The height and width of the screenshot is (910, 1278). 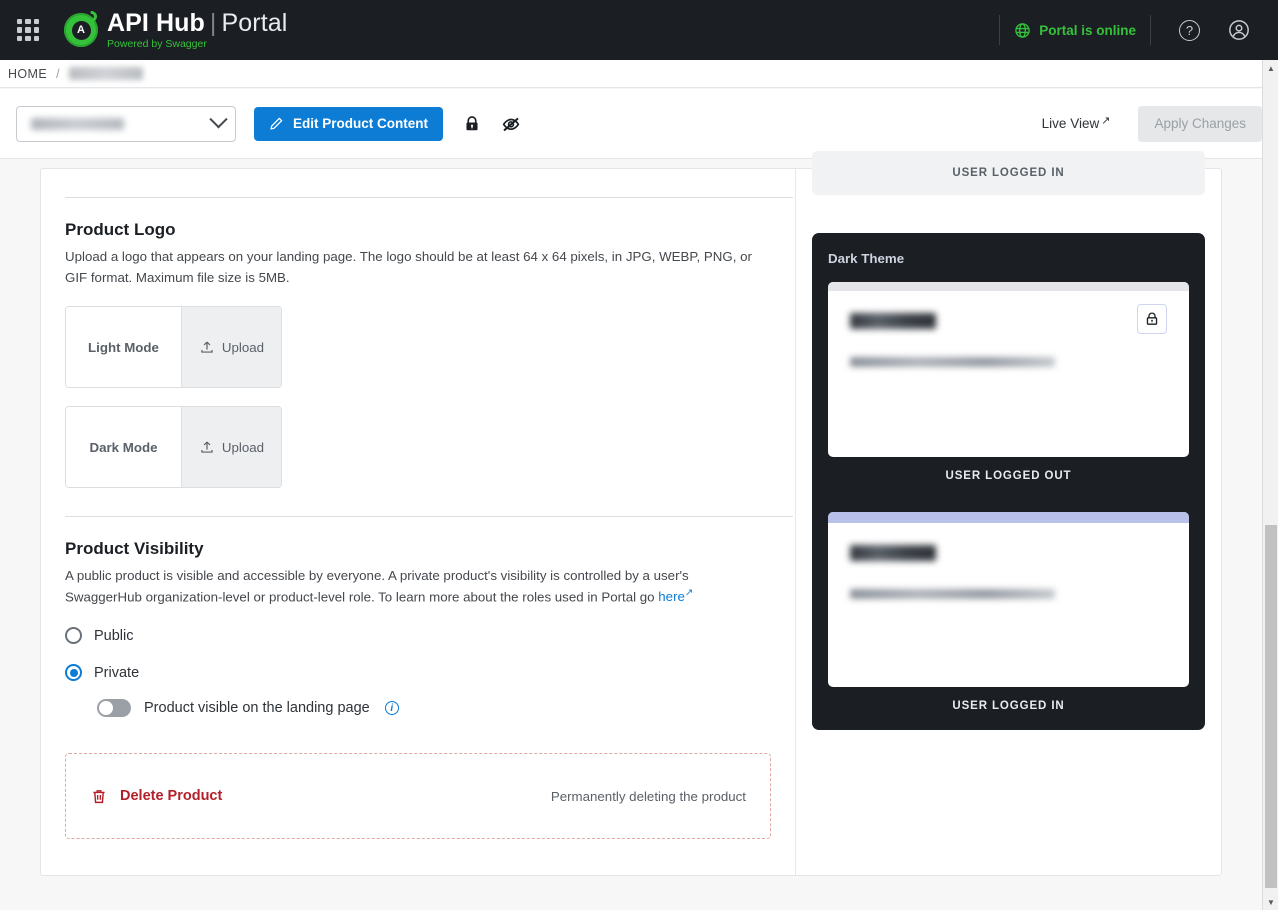 What do you see at coordinates (671, 597) in the screenshot?
I see `roles-help-link-label: here` at bounding box center [671, 597].